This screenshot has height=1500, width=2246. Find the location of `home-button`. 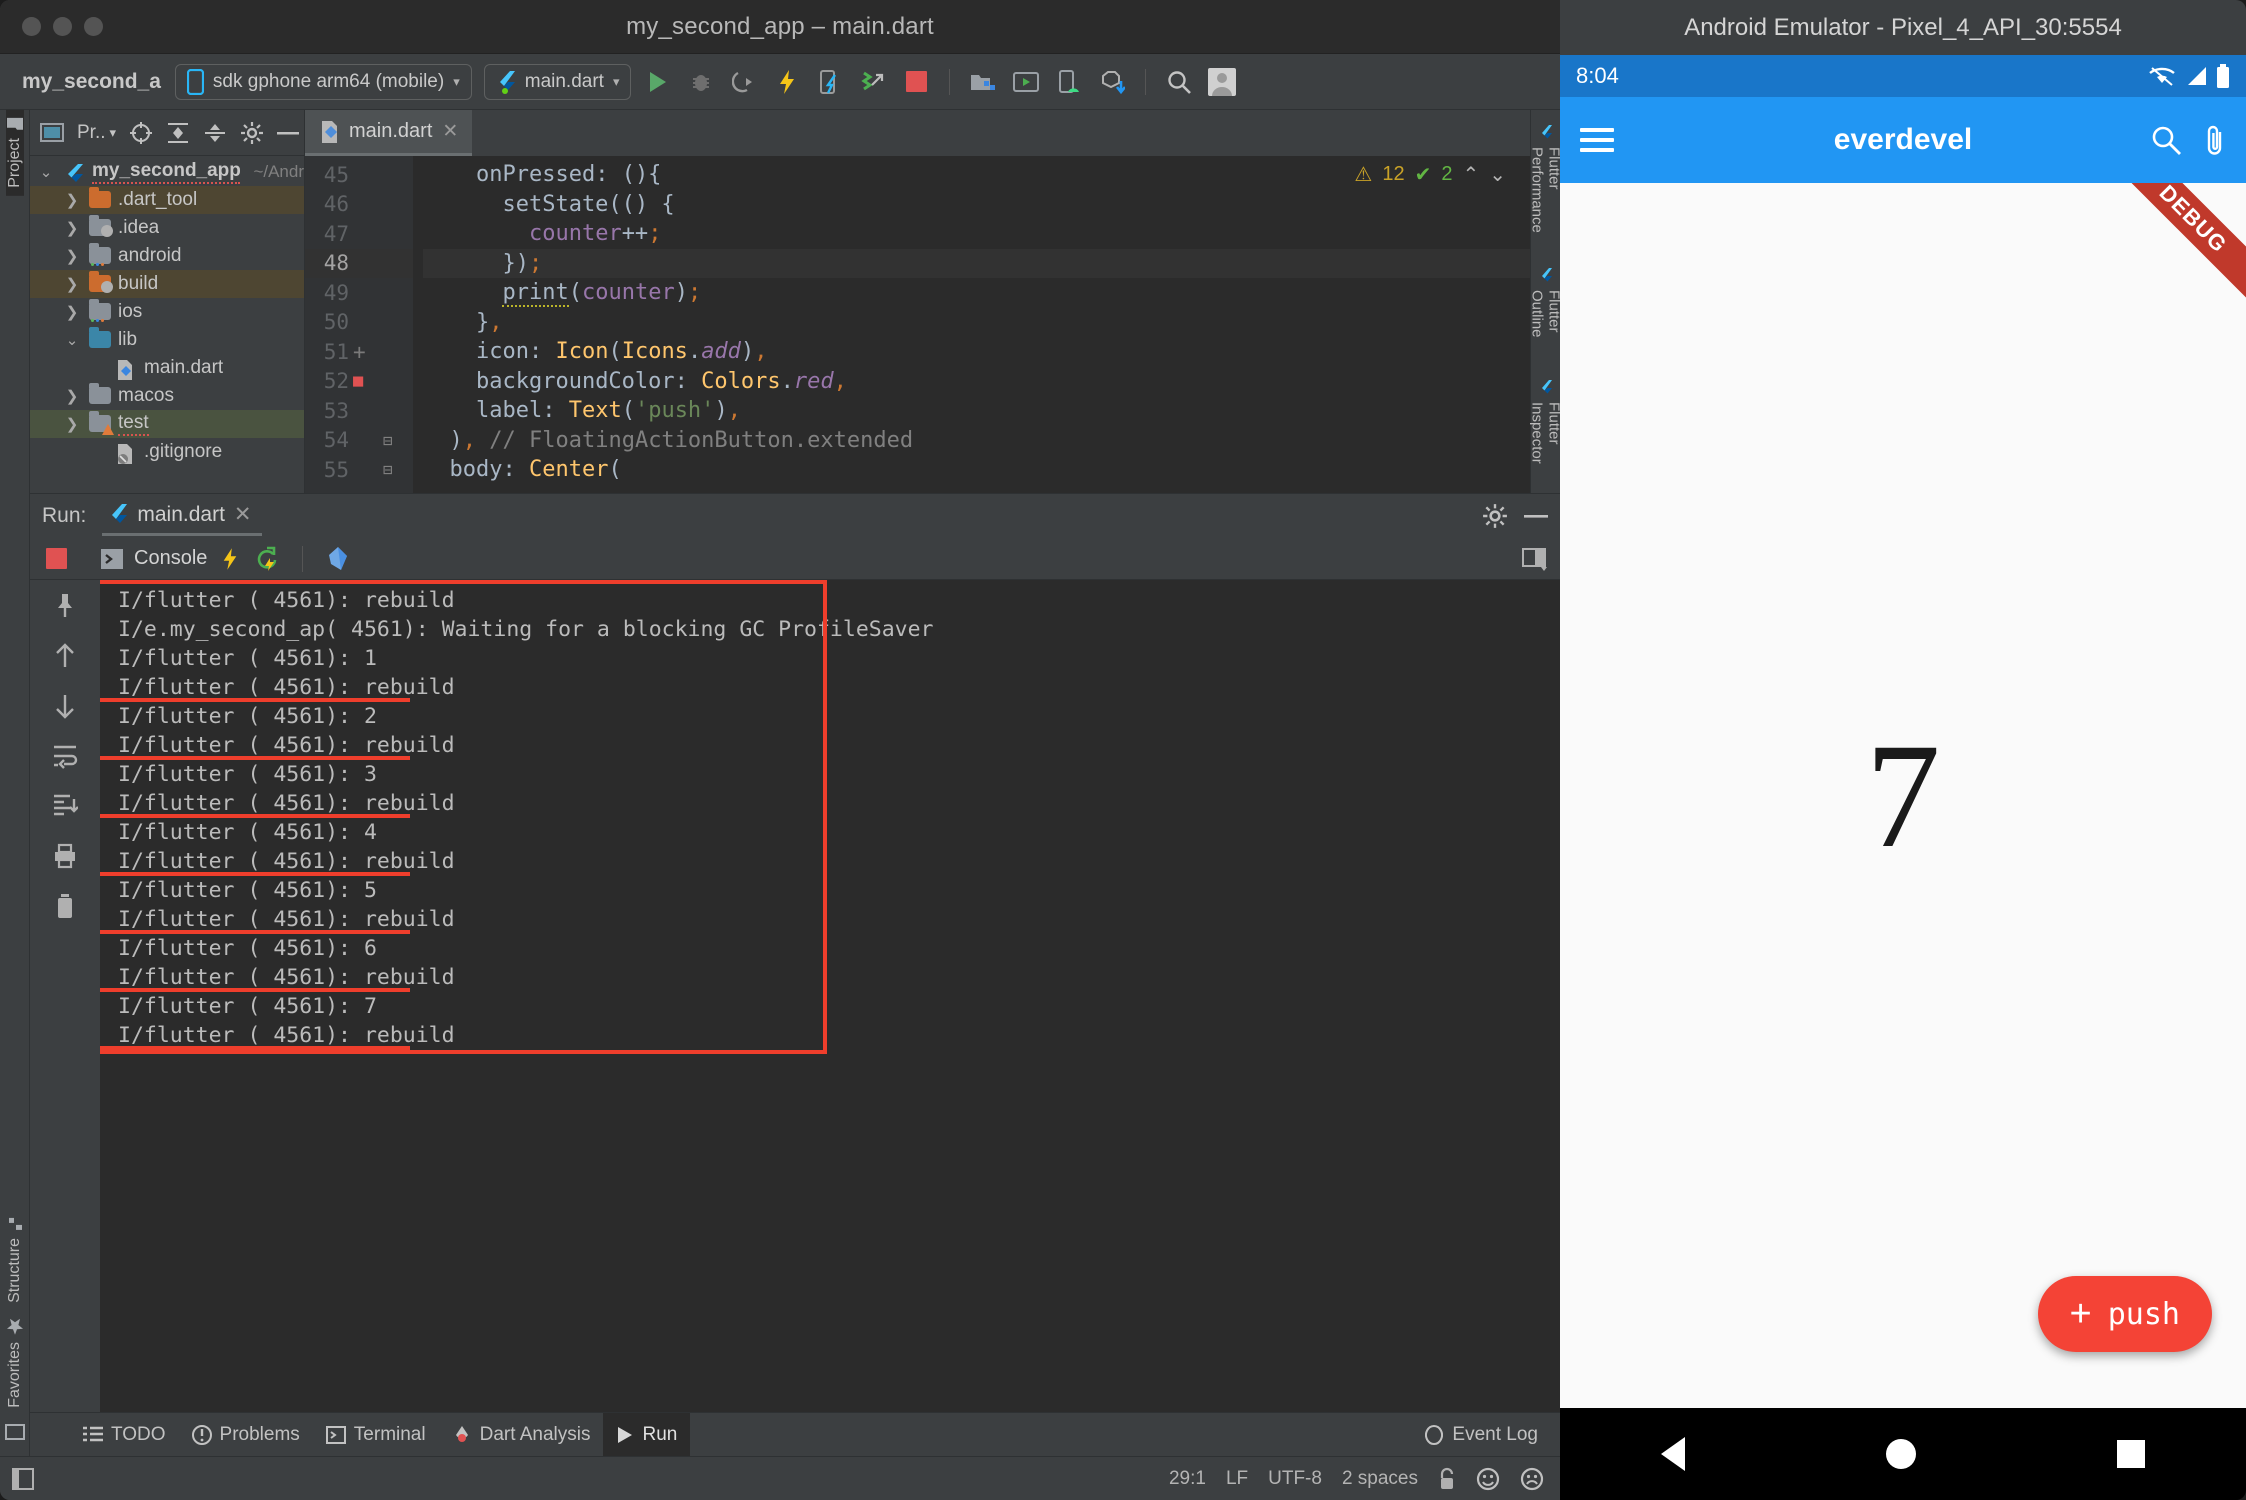

home-button is located at coordinates (1900, 1454).